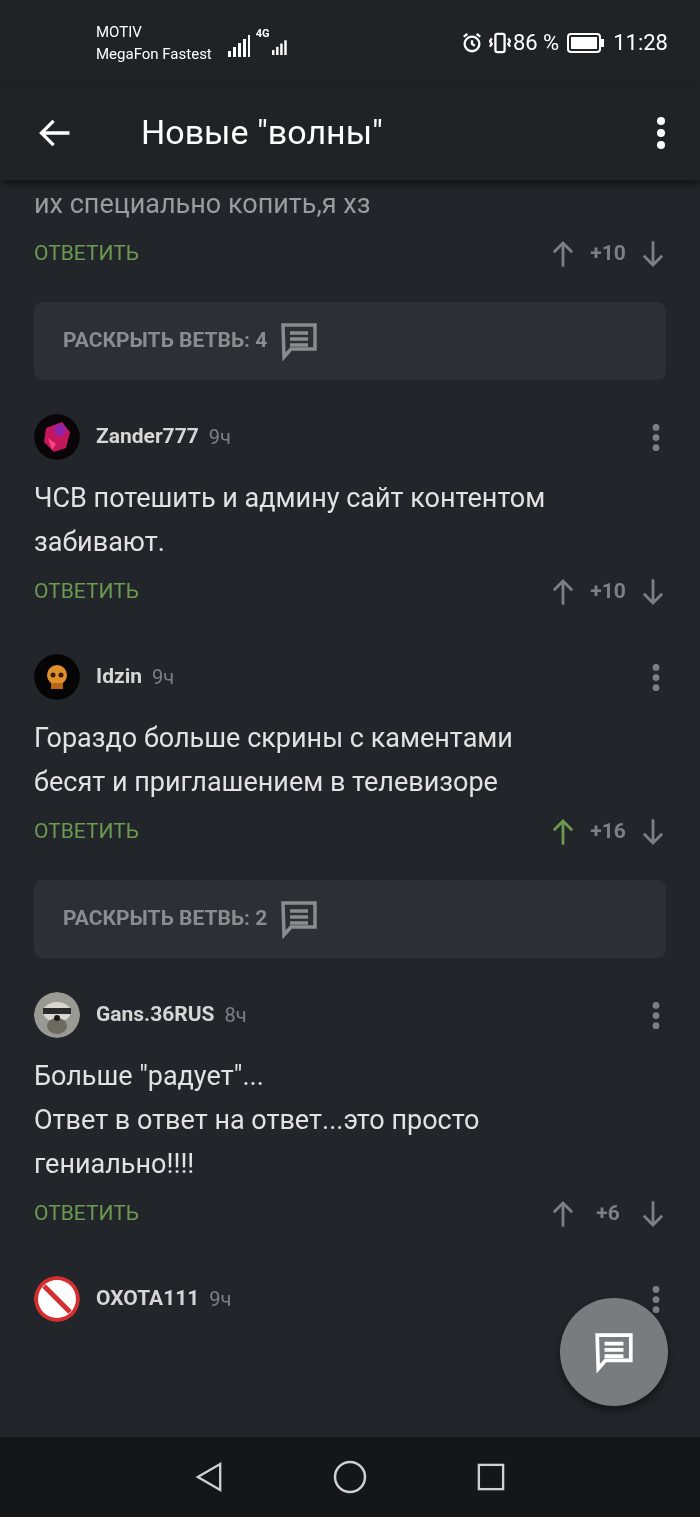 The width and height of the screenshot is (700, 1517). I want to click on comment-text: Больше "радует"... Ответ в ответ на ответ...это просто гениально!!!!, so click(257, 1120).